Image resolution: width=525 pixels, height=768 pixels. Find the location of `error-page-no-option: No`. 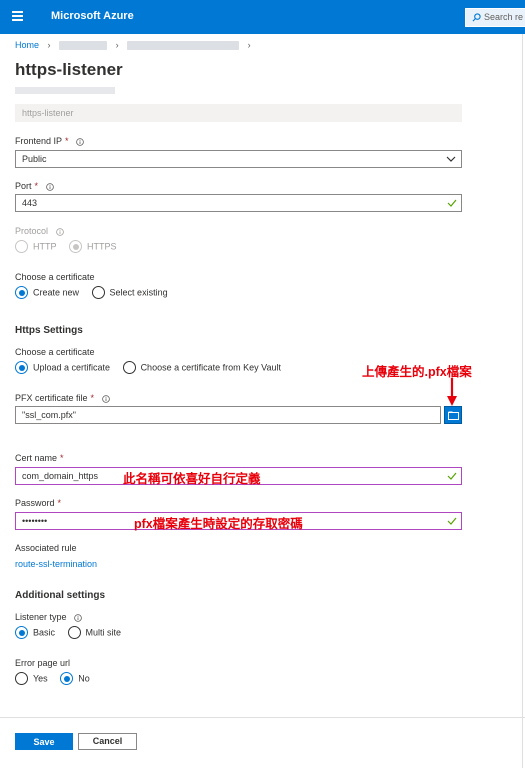

error-page-no-option: No is located at coordinates (75, 678).